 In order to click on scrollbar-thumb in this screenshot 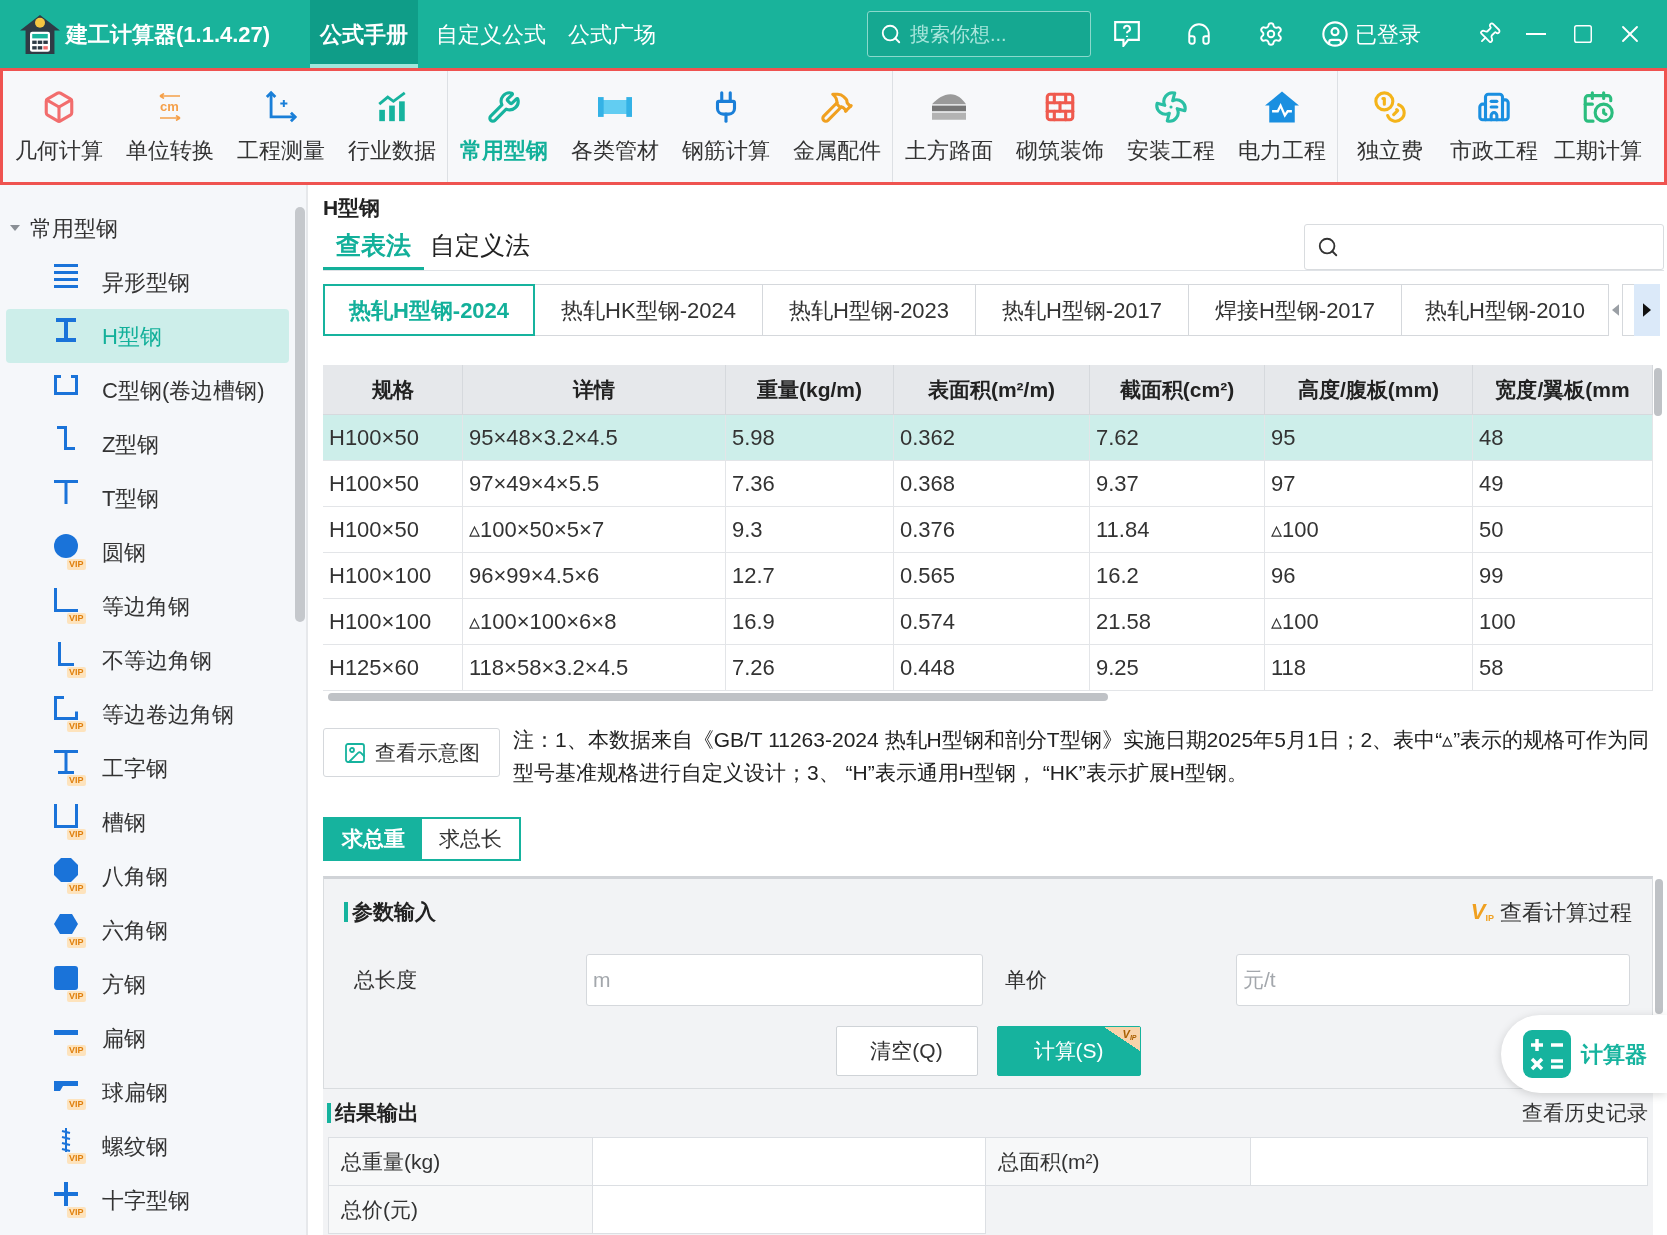, I will do `click(300, 414)`.